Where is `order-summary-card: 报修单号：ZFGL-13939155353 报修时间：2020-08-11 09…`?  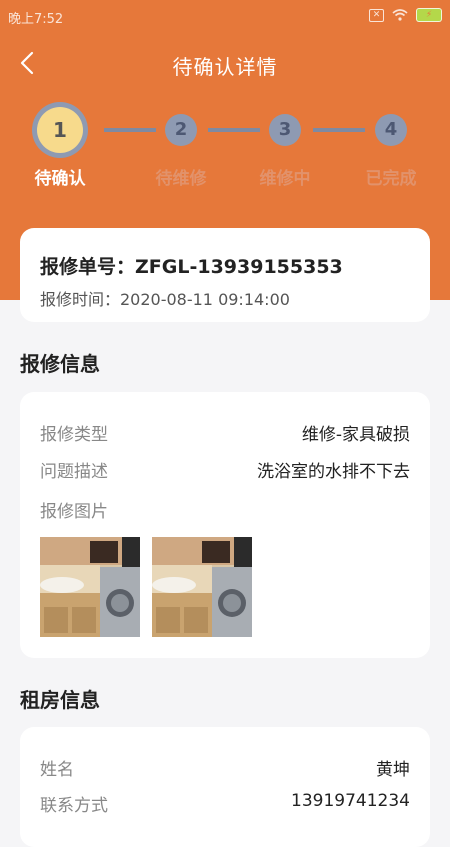
order-summary-card: 报修单号：ZFGL-13939155353 报修时间：2020-08-11 09… is located at coordinates (225, 275).